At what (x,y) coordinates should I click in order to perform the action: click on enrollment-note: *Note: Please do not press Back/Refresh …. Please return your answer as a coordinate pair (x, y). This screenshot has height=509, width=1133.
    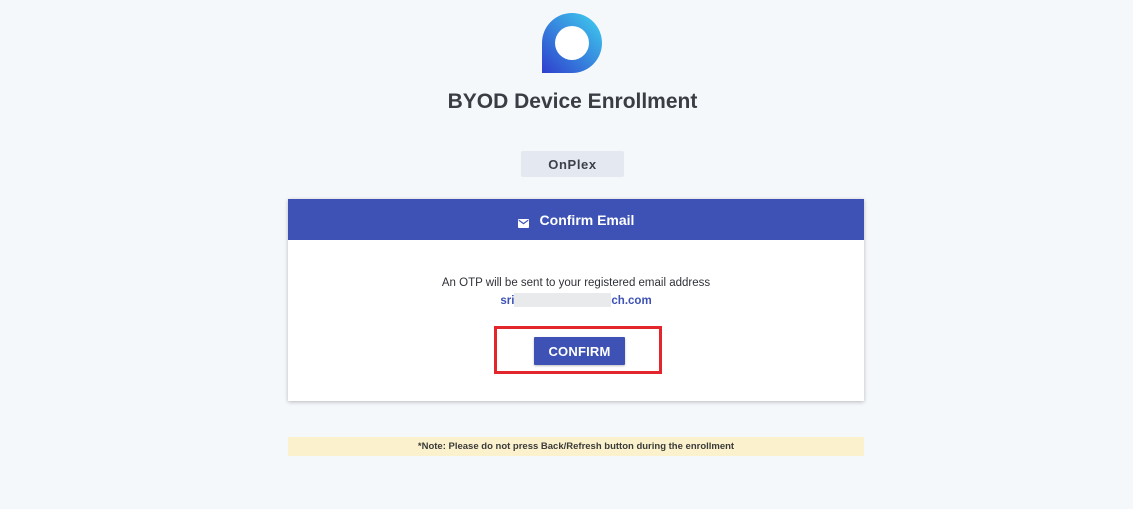
    Looking at the image, I should click on (576, 446).